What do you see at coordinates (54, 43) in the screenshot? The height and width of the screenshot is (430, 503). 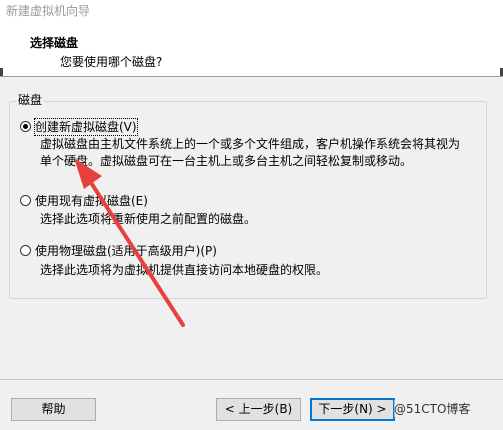 I see `page-title: 选择磁盘` at bounding box center [54, 43].